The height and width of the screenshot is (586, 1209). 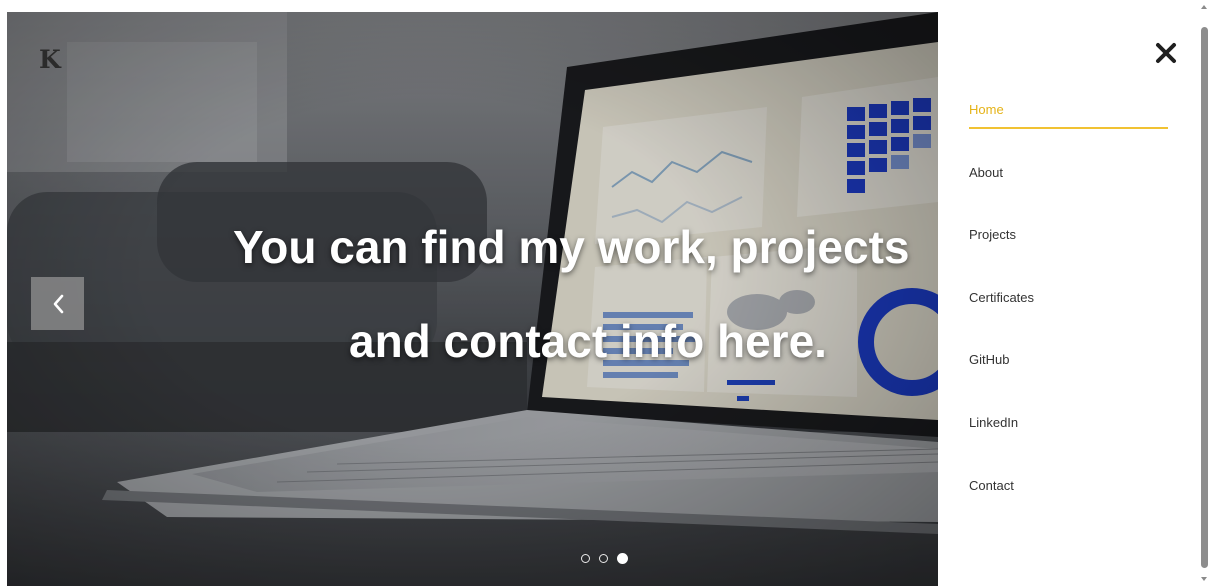 What do you see at coordinates (1068, 423) in the screenshot?
I see `nav-item-linkedin: LinkedIn` at bounding box center [1068, 423].